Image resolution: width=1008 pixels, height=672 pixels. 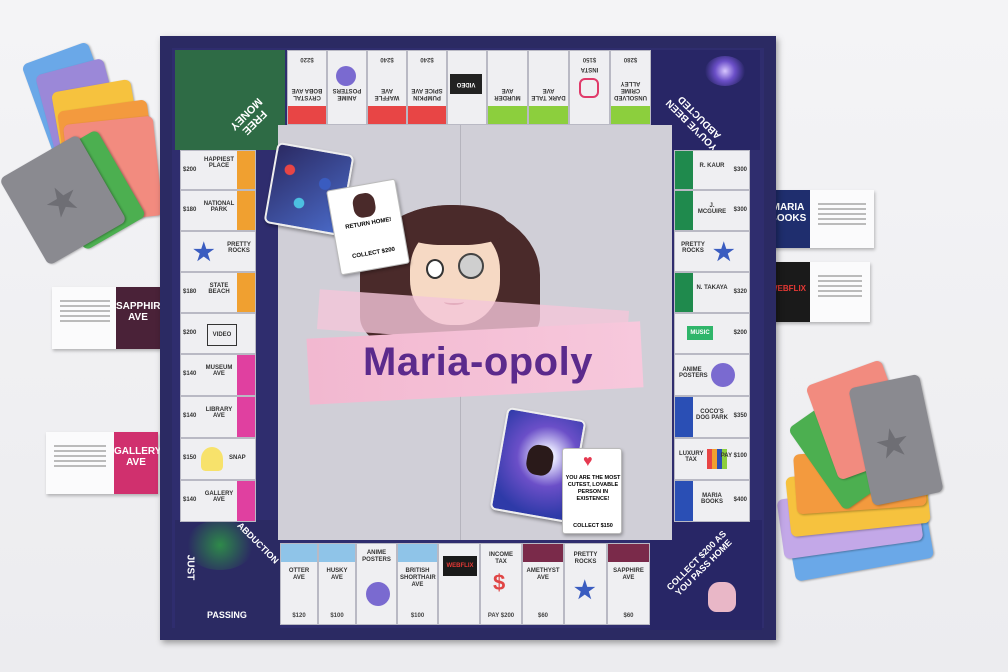 I want to click on space-pretty-rocks-right: PRETTY ROCKS ★, so click(x=712, y=251).